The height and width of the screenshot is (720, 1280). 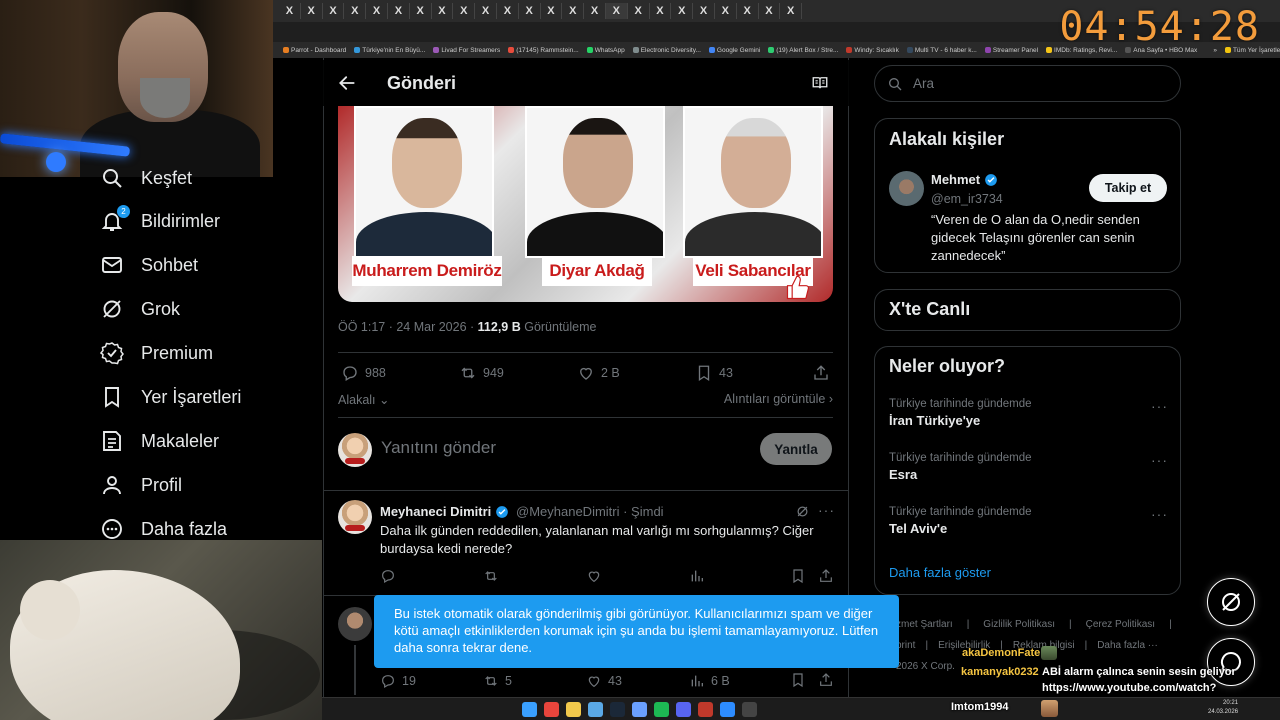 I want to click on footer-link-terms: zmet Şartları, so click(x=924, y=624).